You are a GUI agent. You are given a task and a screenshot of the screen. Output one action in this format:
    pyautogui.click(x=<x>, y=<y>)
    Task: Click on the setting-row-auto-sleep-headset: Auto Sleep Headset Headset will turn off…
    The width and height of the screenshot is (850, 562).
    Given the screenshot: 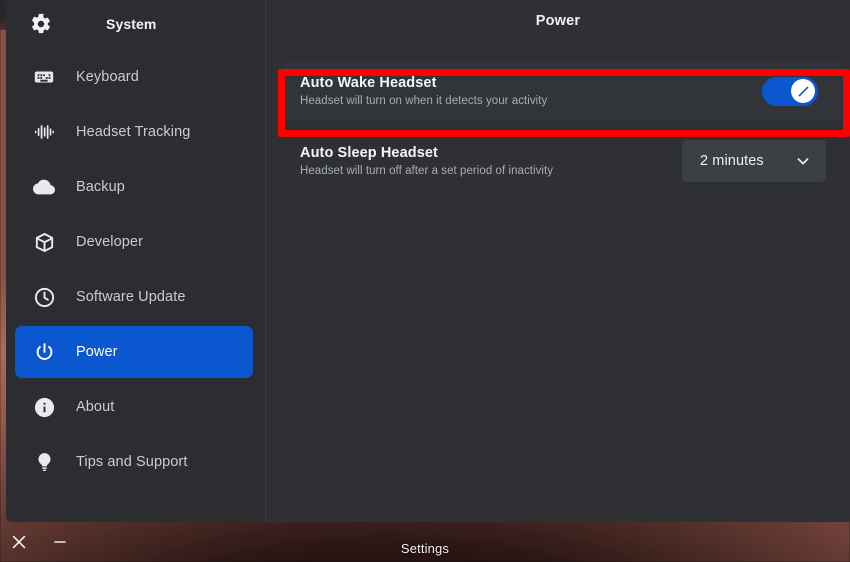 What is the action you would take?
    pyautogui.click(x=563, y=161)
    